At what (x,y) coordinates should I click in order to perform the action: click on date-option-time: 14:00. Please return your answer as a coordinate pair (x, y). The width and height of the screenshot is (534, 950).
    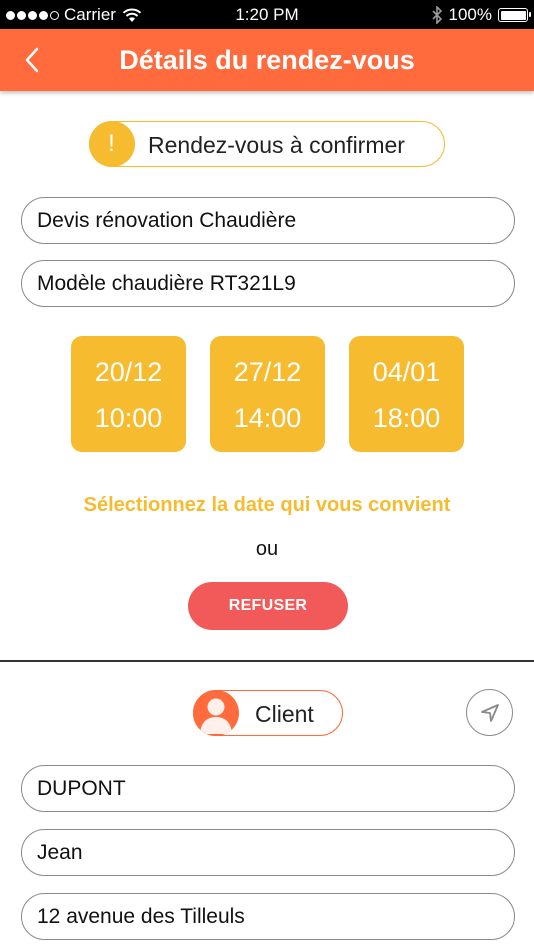
    Looking at the image, I should click on (267, 418).